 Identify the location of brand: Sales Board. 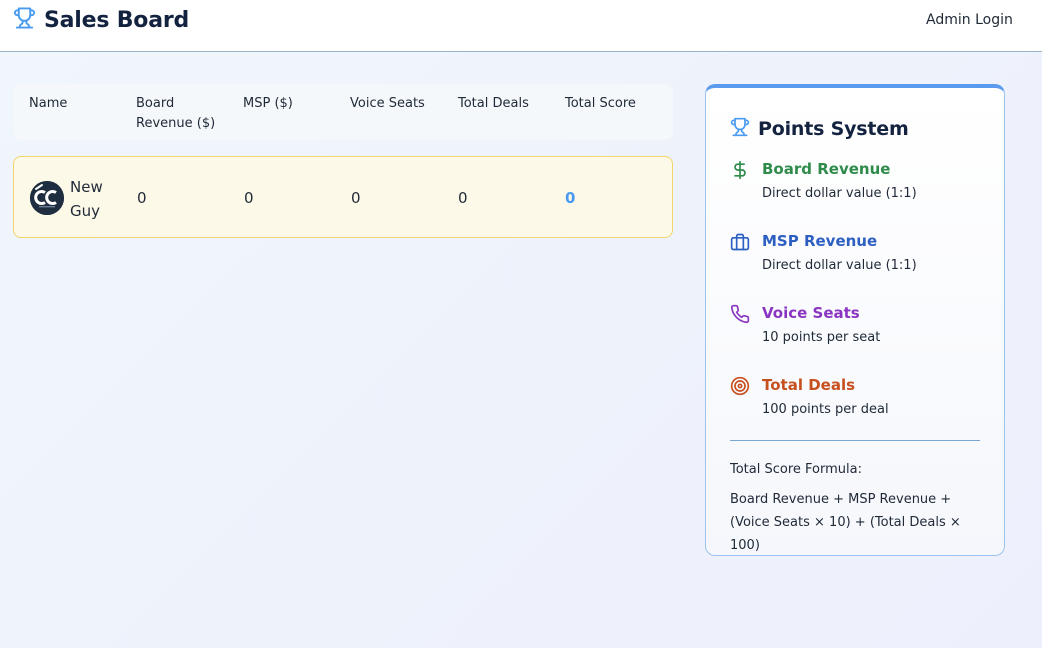
(101, 20).